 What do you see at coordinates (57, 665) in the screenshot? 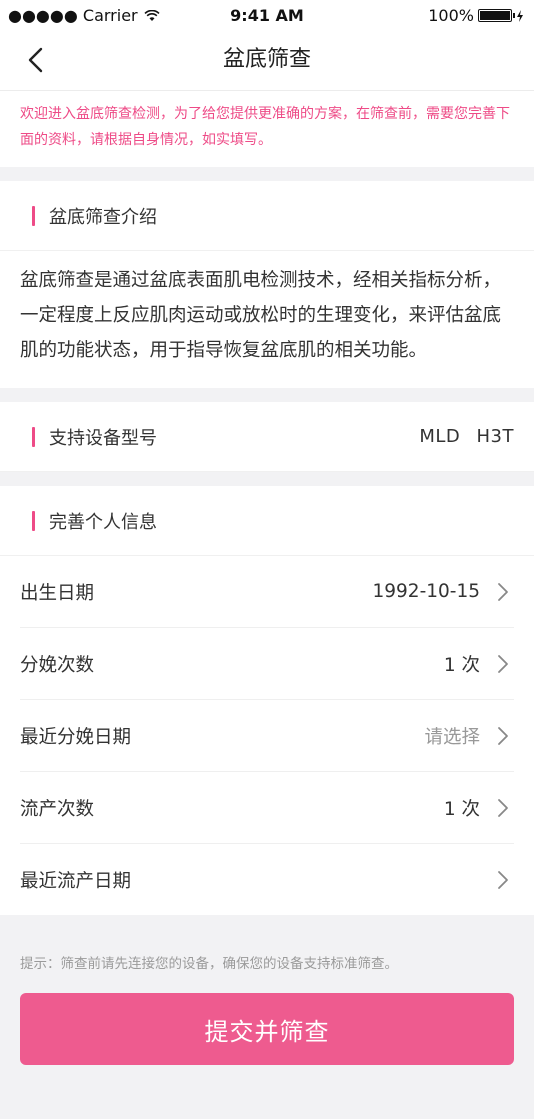
I see `row-label: 分娩次数` at bounding box center [57, 665].